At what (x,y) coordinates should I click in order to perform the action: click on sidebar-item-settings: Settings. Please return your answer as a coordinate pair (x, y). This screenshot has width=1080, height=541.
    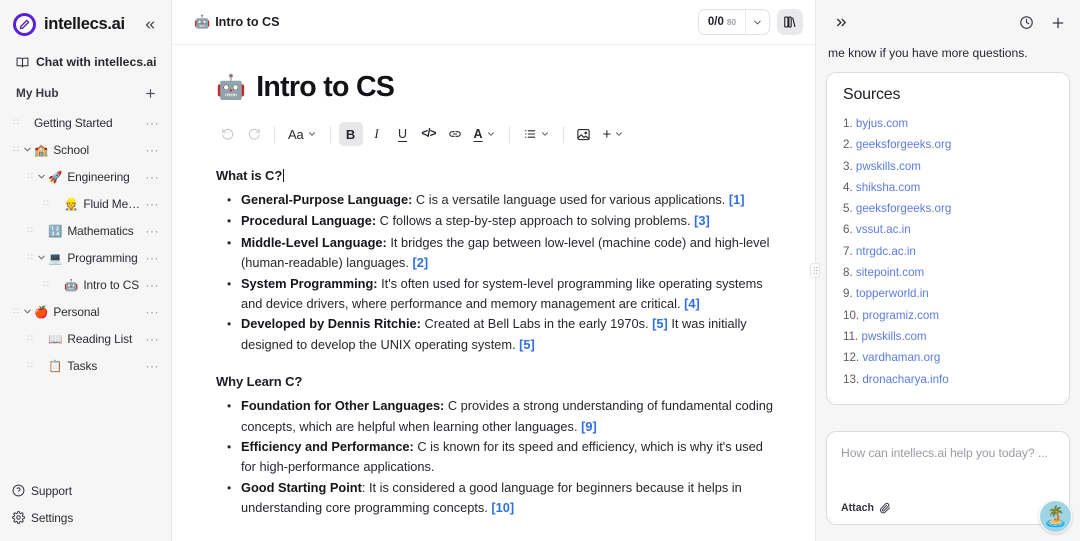
    Looking at the image, I should click on (84, 517).